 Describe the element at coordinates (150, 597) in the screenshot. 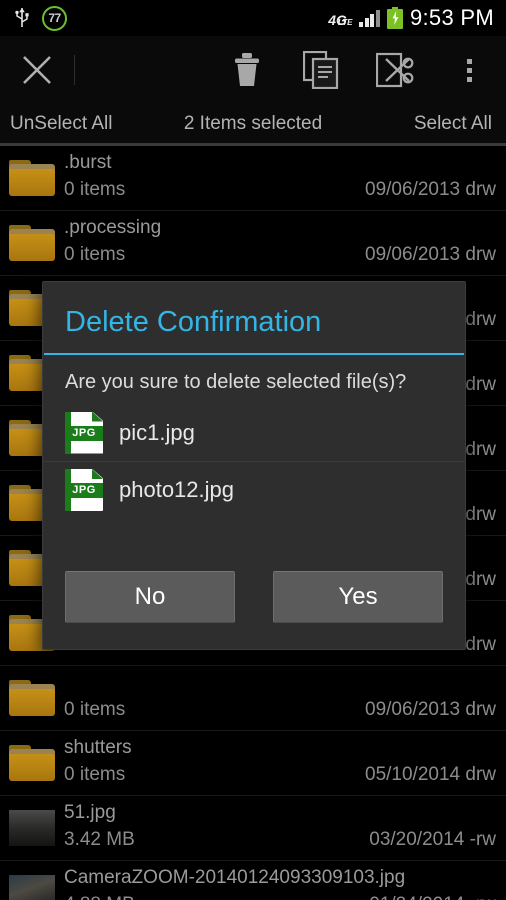

I see `no-button: No` at that location.